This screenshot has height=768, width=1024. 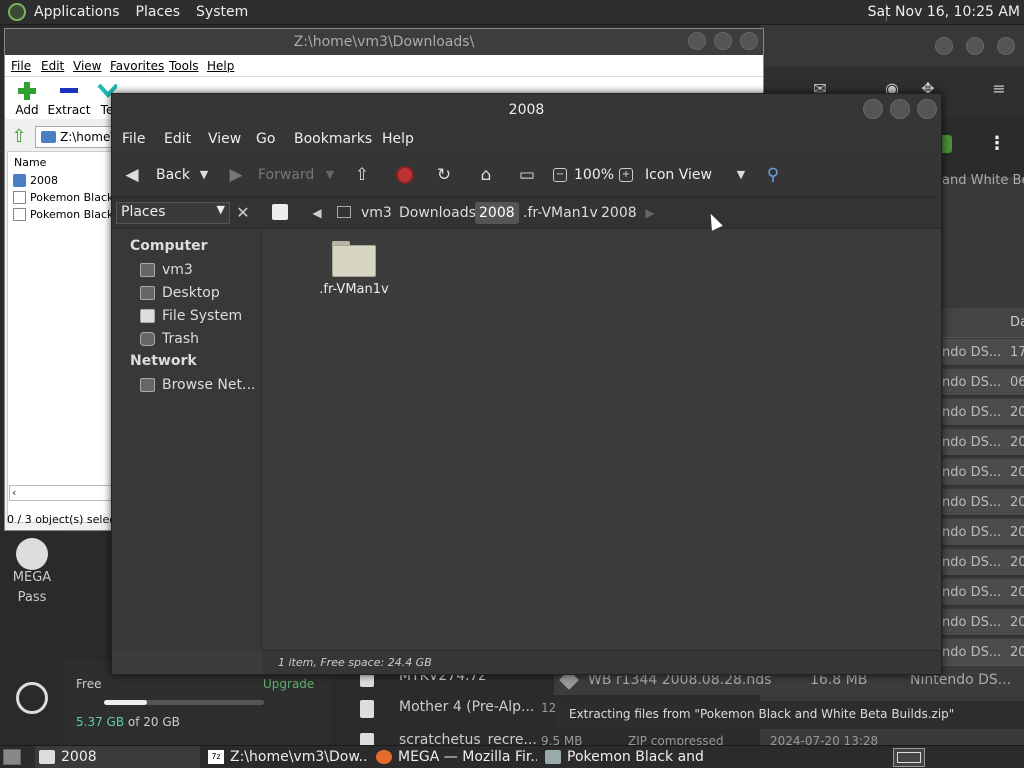 I want to click on table-row: ndo DS... 17, so click(x=982, y=353).